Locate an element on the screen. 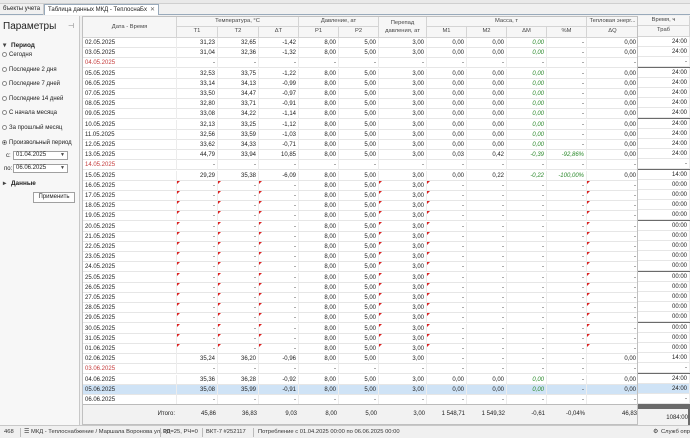 Image resolution: width=690 pixels, height=438 pixels. col-t2-header: T2 is located at coordinates (238, 32).